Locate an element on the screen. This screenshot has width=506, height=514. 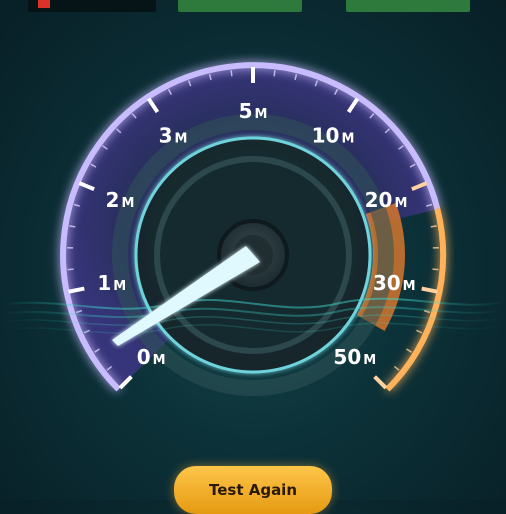
speed-label-value: 10 is located at coordinates (326, 135).